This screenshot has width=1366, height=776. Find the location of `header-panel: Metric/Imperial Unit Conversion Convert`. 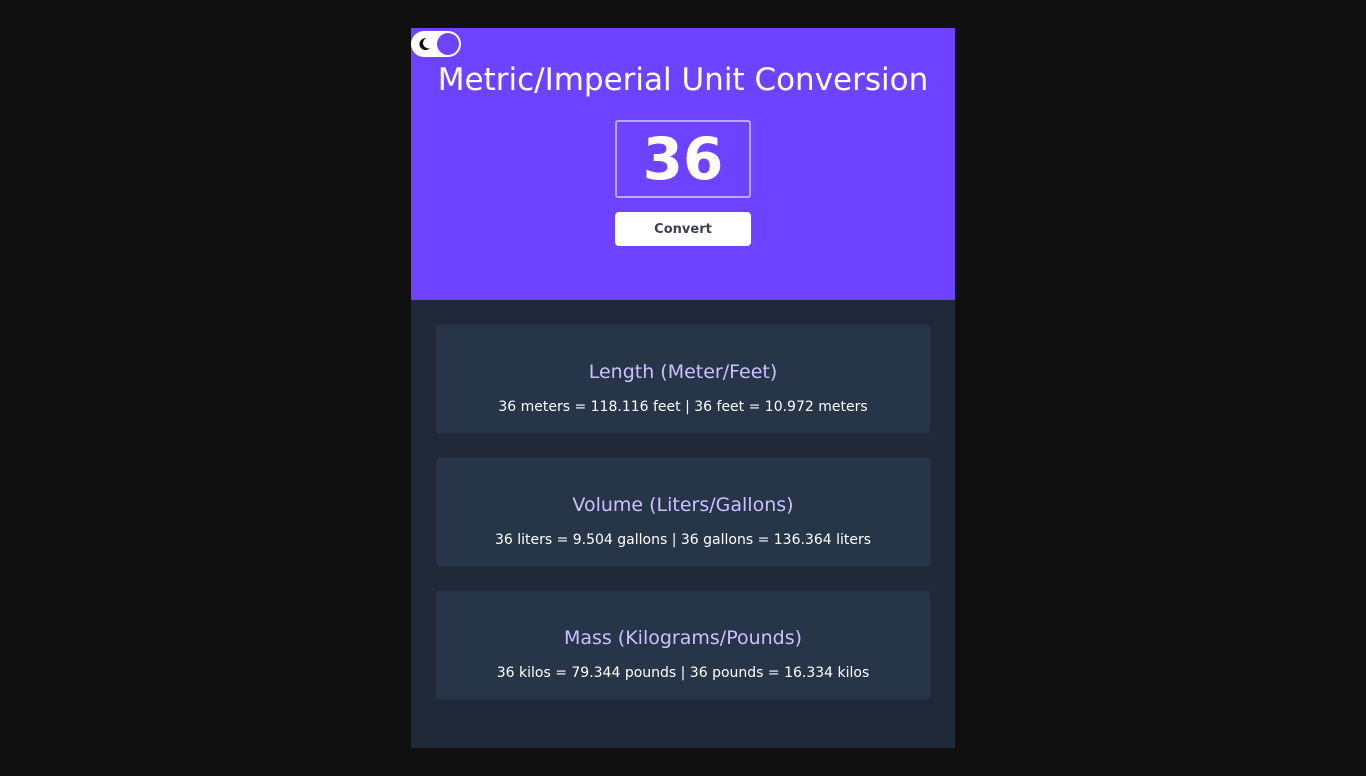

header-panel: Metric/Imperial Unit Conversion Convert is located at coordinates (683, 164).